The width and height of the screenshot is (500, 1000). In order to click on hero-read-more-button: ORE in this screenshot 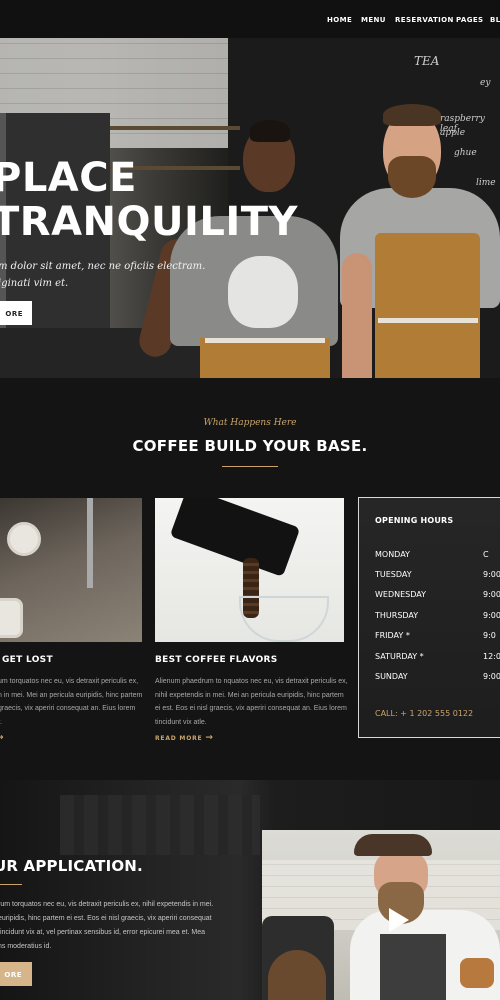, I will do `click(16, 313)`.